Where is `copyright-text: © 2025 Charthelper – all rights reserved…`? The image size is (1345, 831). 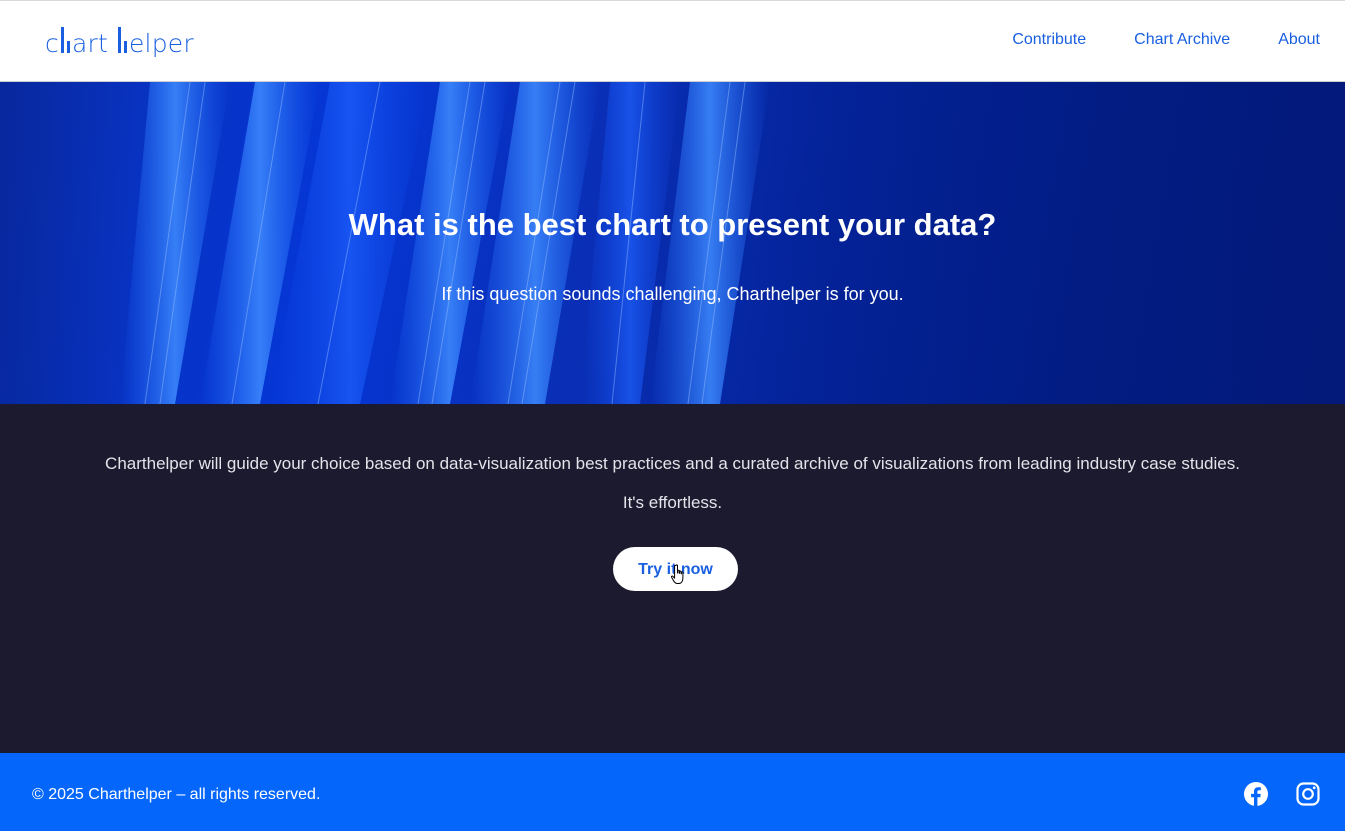 copyright-text: © 2025 Charthelper – all rights reserved… is located at coordinates (176, 794).